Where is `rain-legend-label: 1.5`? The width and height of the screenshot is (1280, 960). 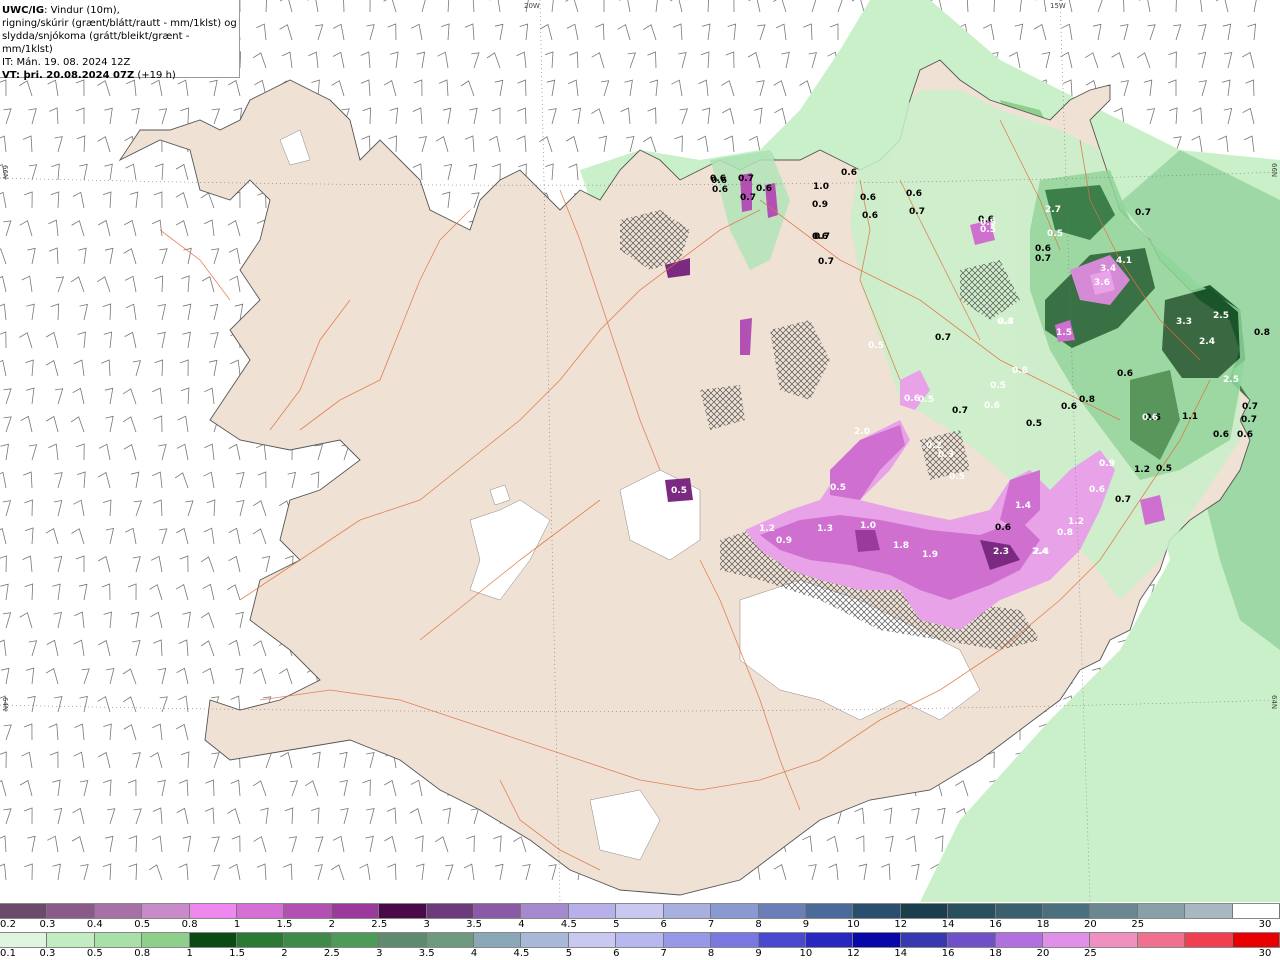
rain-legend-label: 1.5 is located at coordinates (237, 953).